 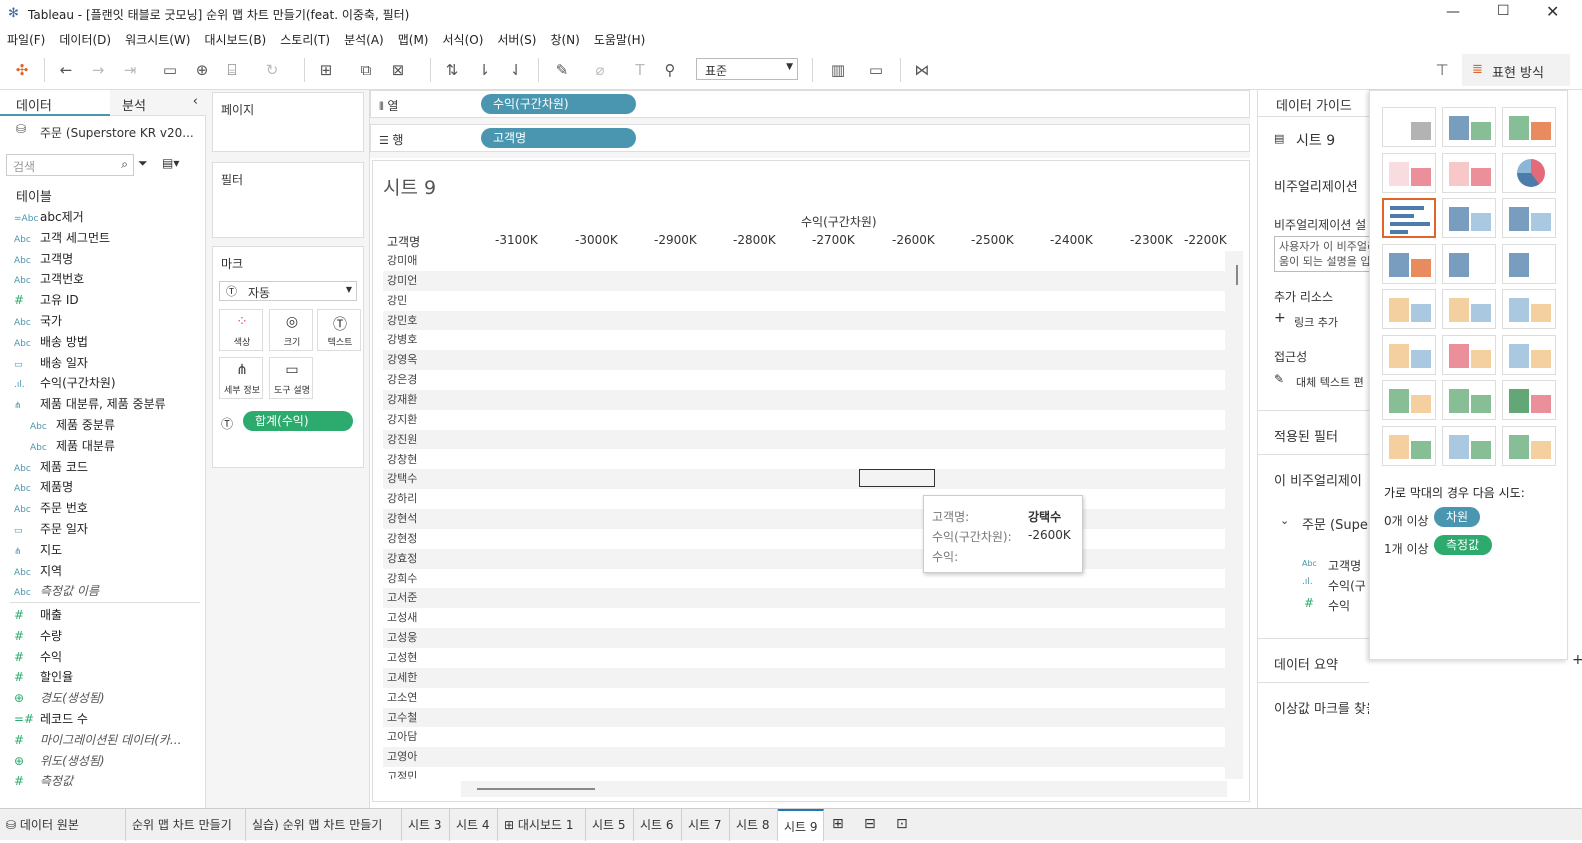 What do you see at coordinates (1469, 127) in the screenshot?
I see `heatmap-chart-icon` at bounding box center [1469, 127].